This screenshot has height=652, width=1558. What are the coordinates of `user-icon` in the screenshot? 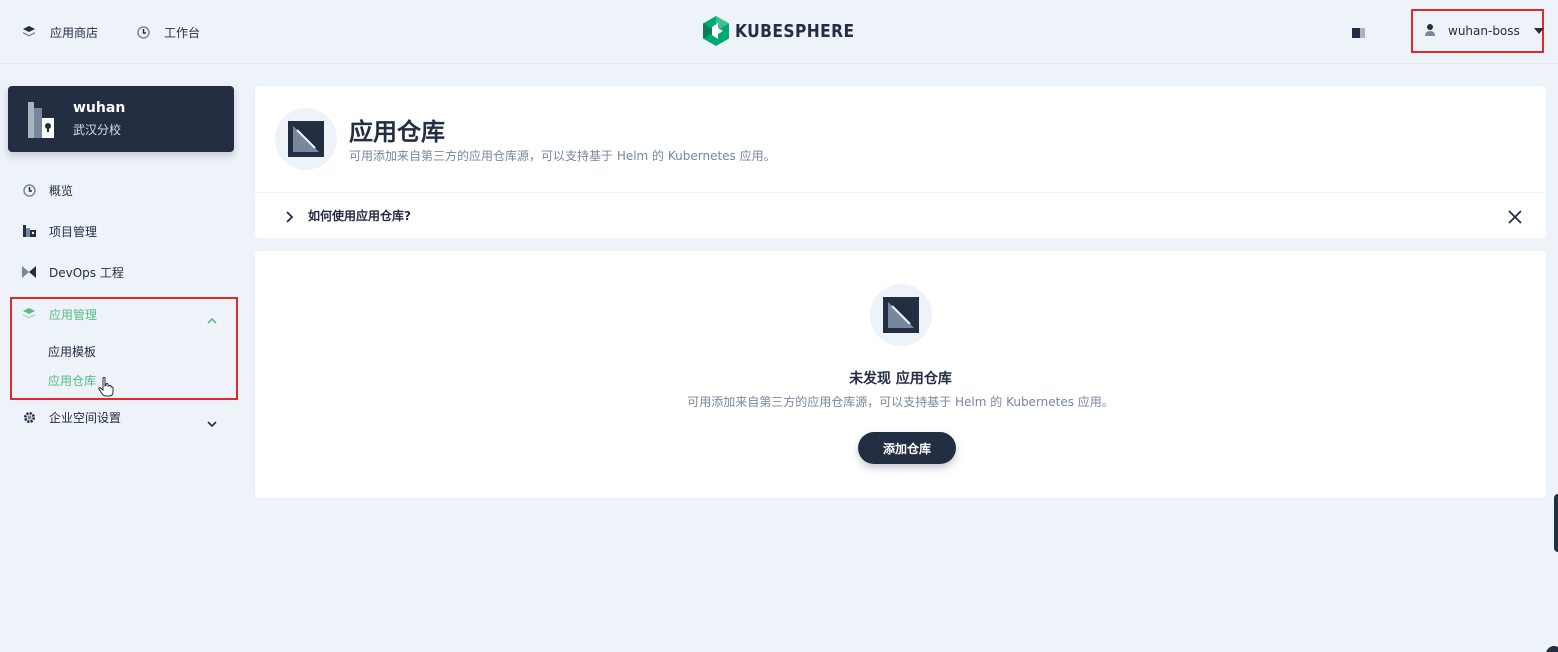 It's located at (1430, 31).